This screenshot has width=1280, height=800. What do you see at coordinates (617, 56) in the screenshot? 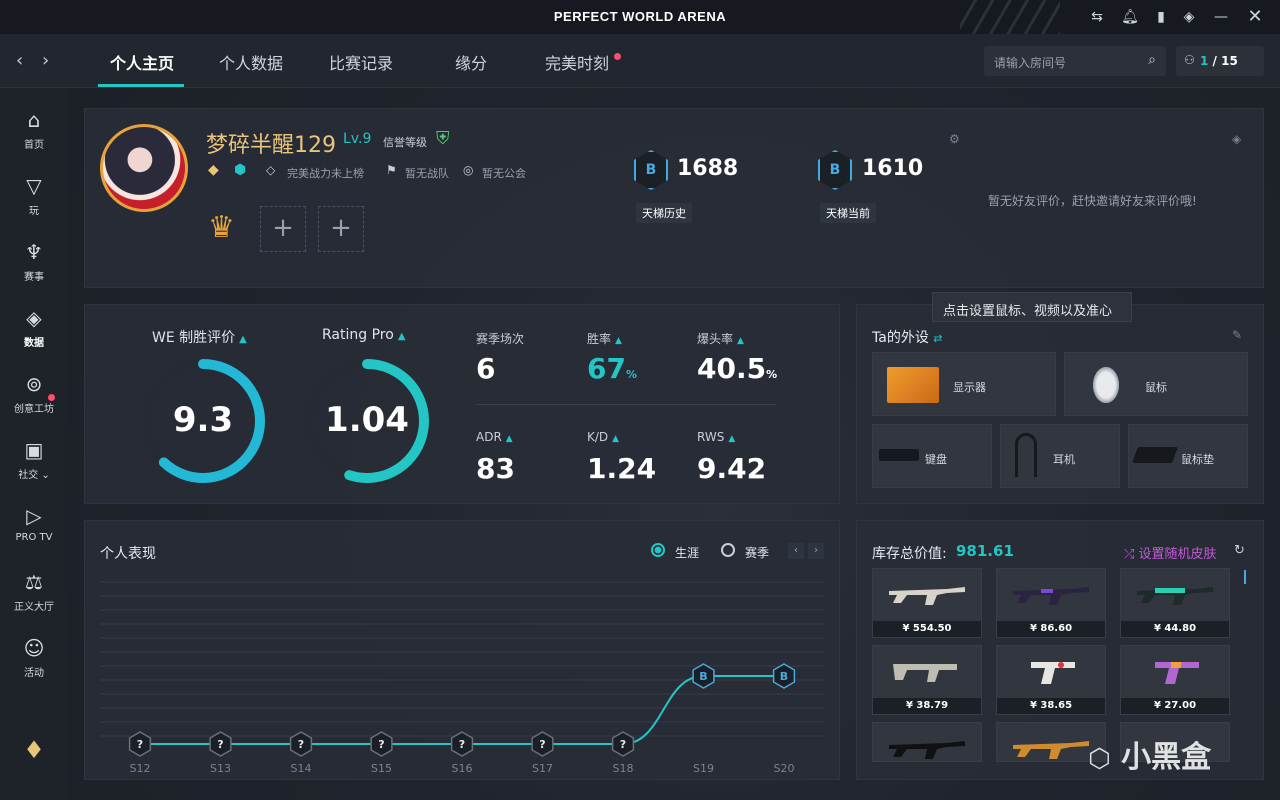
I see `notification-dot` at bounding box center [617, 56].